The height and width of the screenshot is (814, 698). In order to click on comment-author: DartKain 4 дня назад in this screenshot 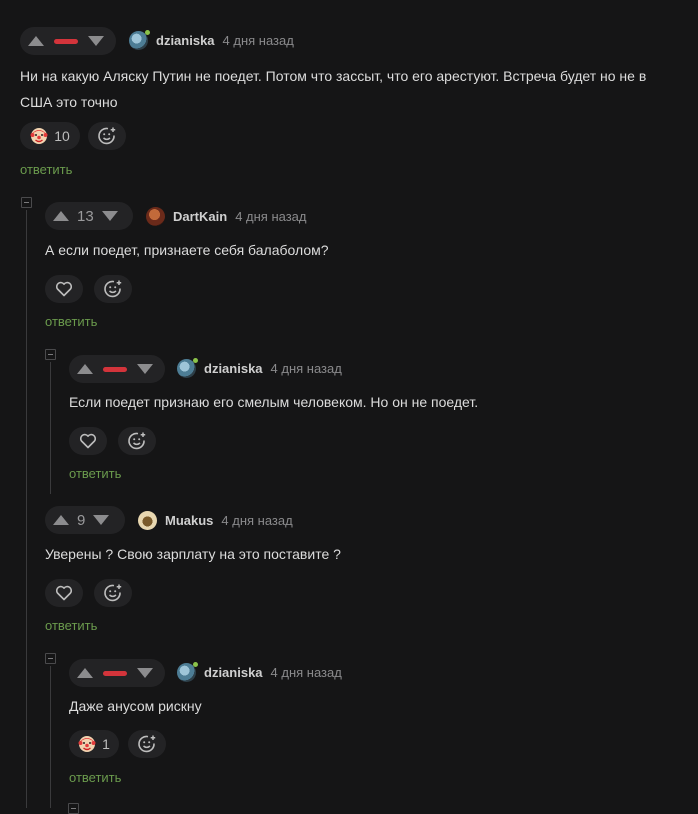, I will do `click(226, 216)`.